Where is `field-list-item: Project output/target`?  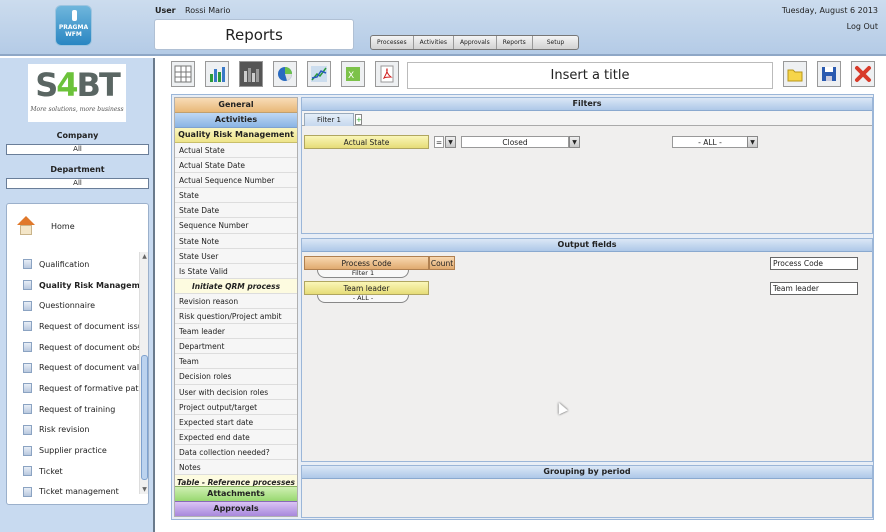 field-list-item: Project output/target is located at coordinates (236, 407).